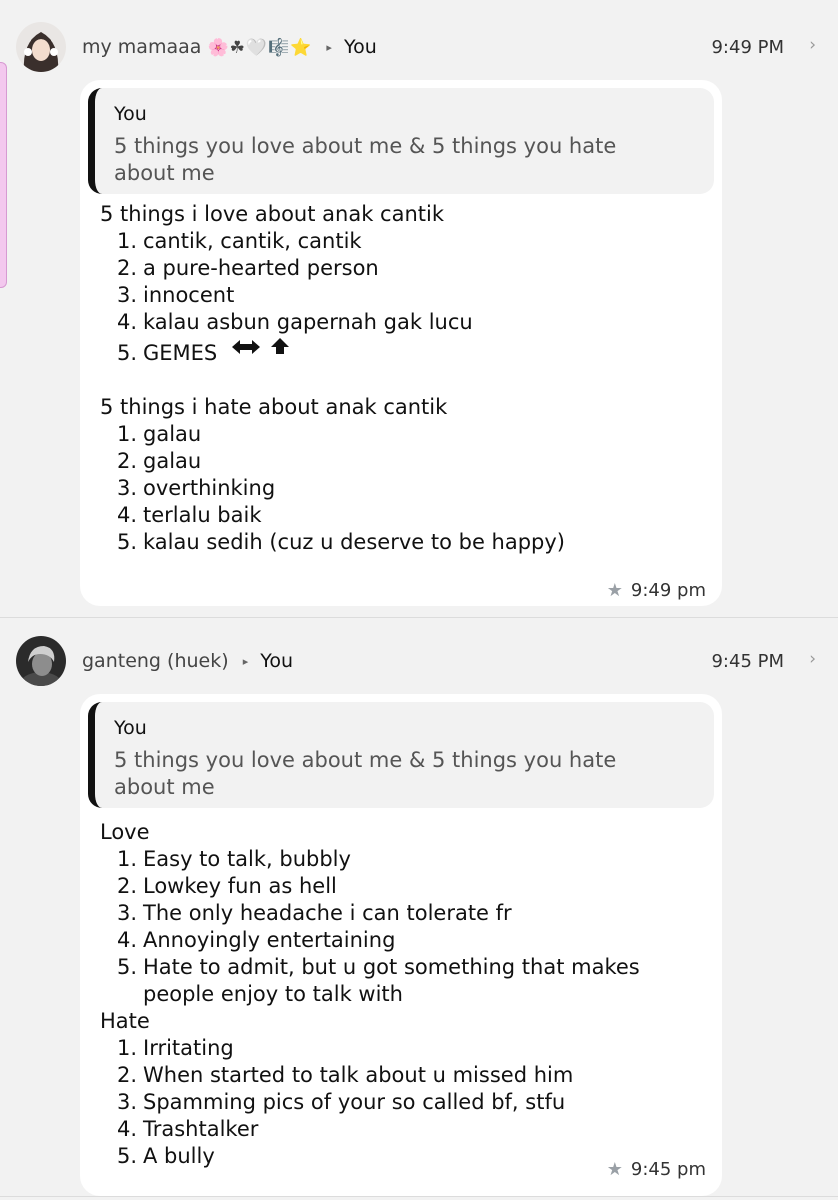 Image resolution: width=838 pixels, height=1200 pixels. I want to click on list-item: 3. The only headache i can tolerate fr, so click(314, 913).